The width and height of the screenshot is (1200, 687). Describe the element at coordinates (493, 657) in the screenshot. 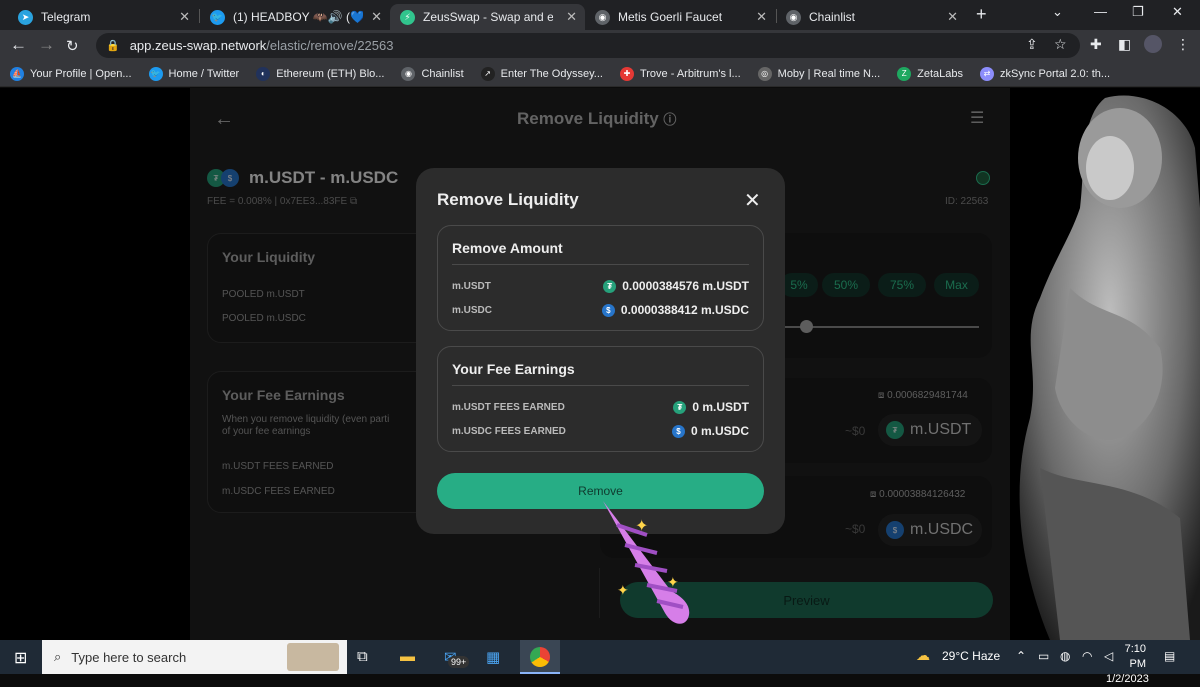

I see `store-icon: ▦` at that location.